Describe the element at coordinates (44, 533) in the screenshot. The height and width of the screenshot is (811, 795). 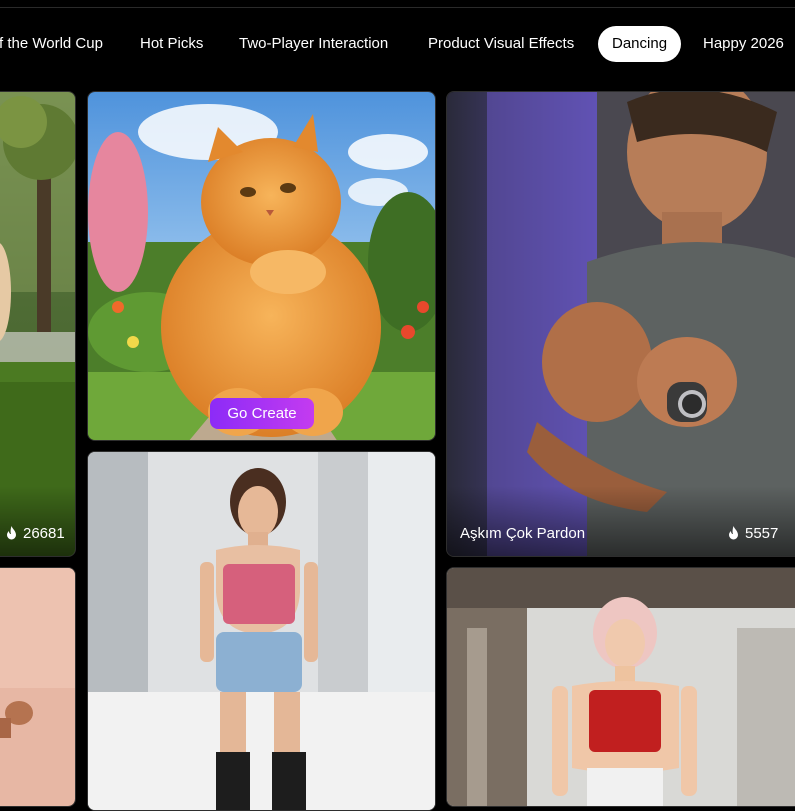
I see `view-count-value: 26681` at that location.